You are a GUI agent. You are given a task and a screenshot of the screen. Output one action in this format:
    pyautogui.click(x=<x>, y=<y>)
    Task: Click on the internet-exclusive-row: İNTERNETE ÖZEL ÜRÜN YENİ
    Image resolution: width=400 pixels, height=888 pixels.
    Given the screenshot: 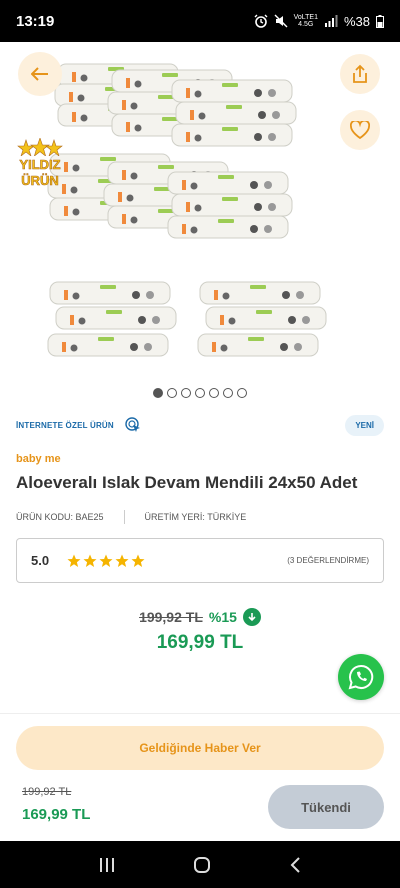 What is the action you would take?
    pyautogui.click(x=200, y=425)
    